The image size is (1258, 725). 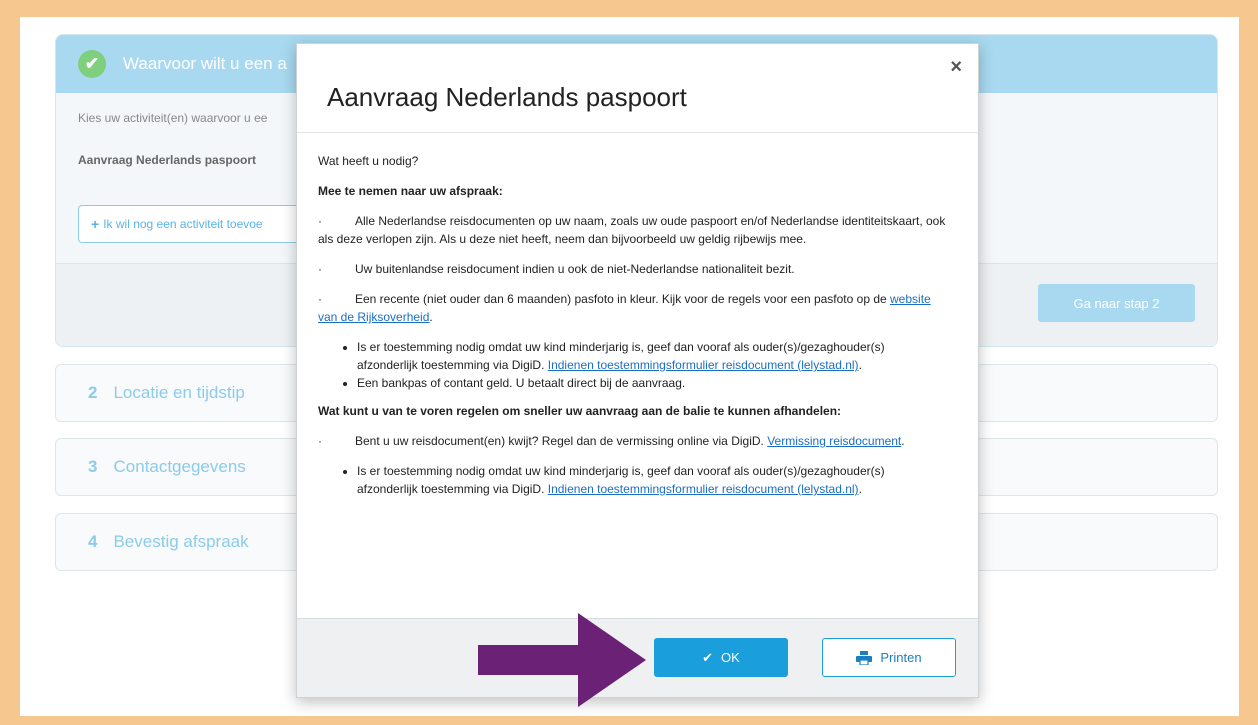 What do you see at coordinates (864, 657) in the screenshot?
I see `printer-icon` at bounding box center [864, 657].